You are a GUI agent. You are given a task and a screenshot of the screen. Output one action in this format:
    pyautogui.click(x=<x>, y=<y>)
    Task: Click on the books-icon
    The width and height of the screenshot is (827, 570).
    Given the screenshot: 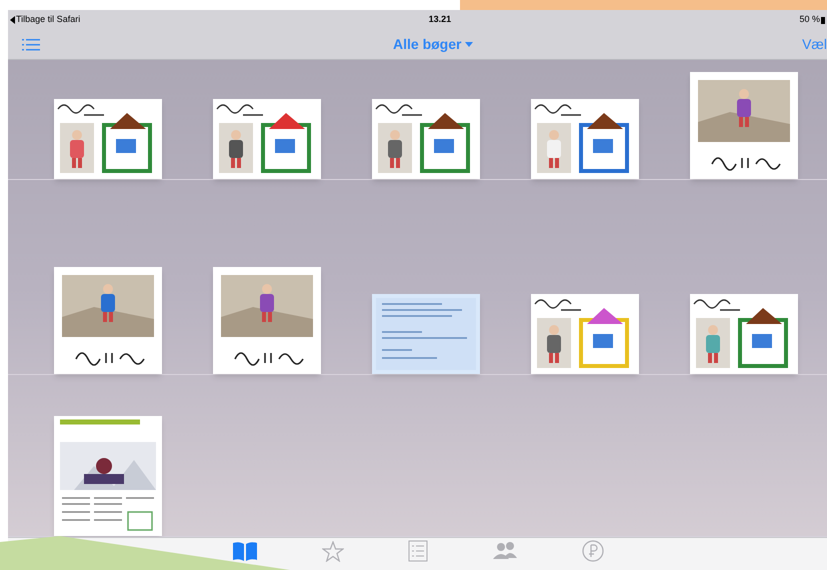 What is the action you would take?
    pyautogui.click(x=245, y=551)
    